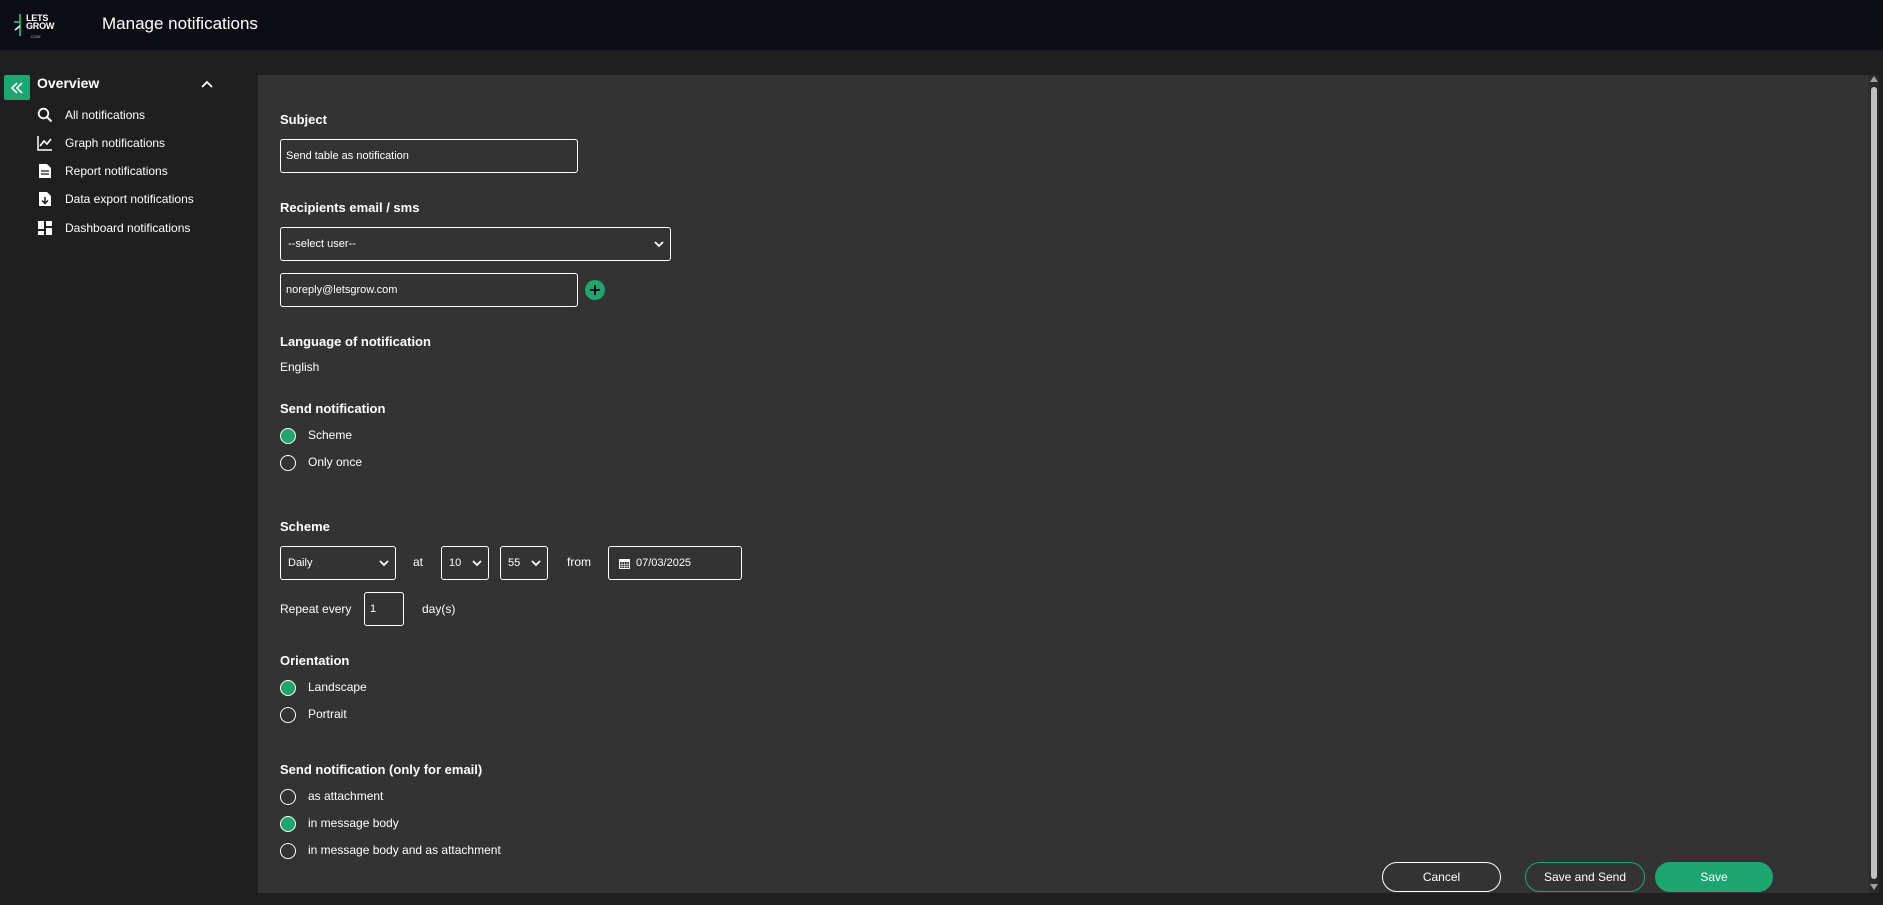  I want to click on double-chevron-left-icon, so click(16, 87).